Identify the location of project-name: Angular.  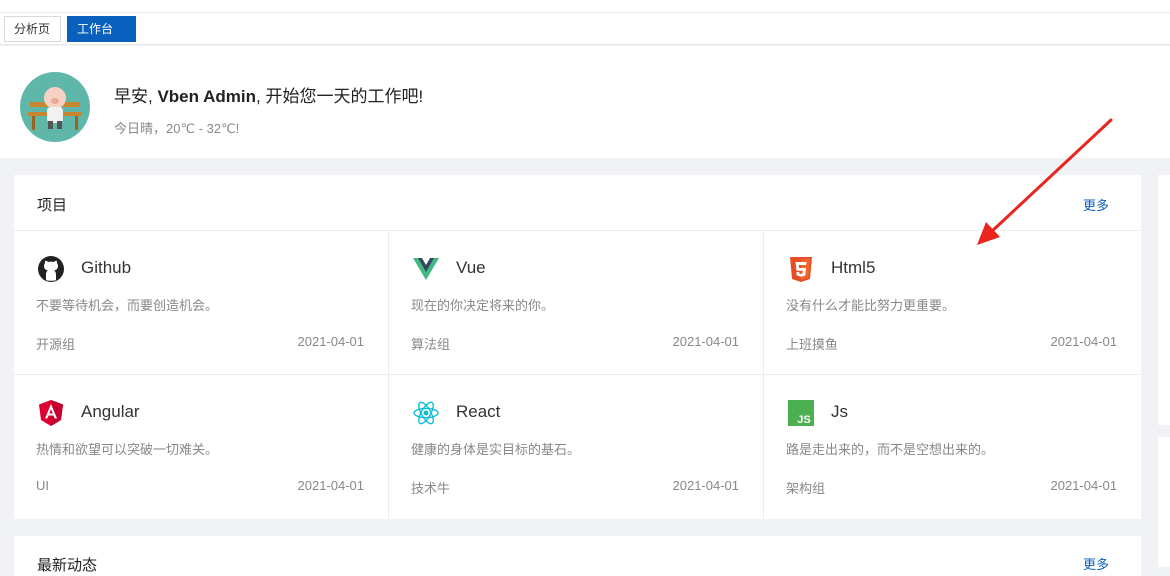
(110, 411).